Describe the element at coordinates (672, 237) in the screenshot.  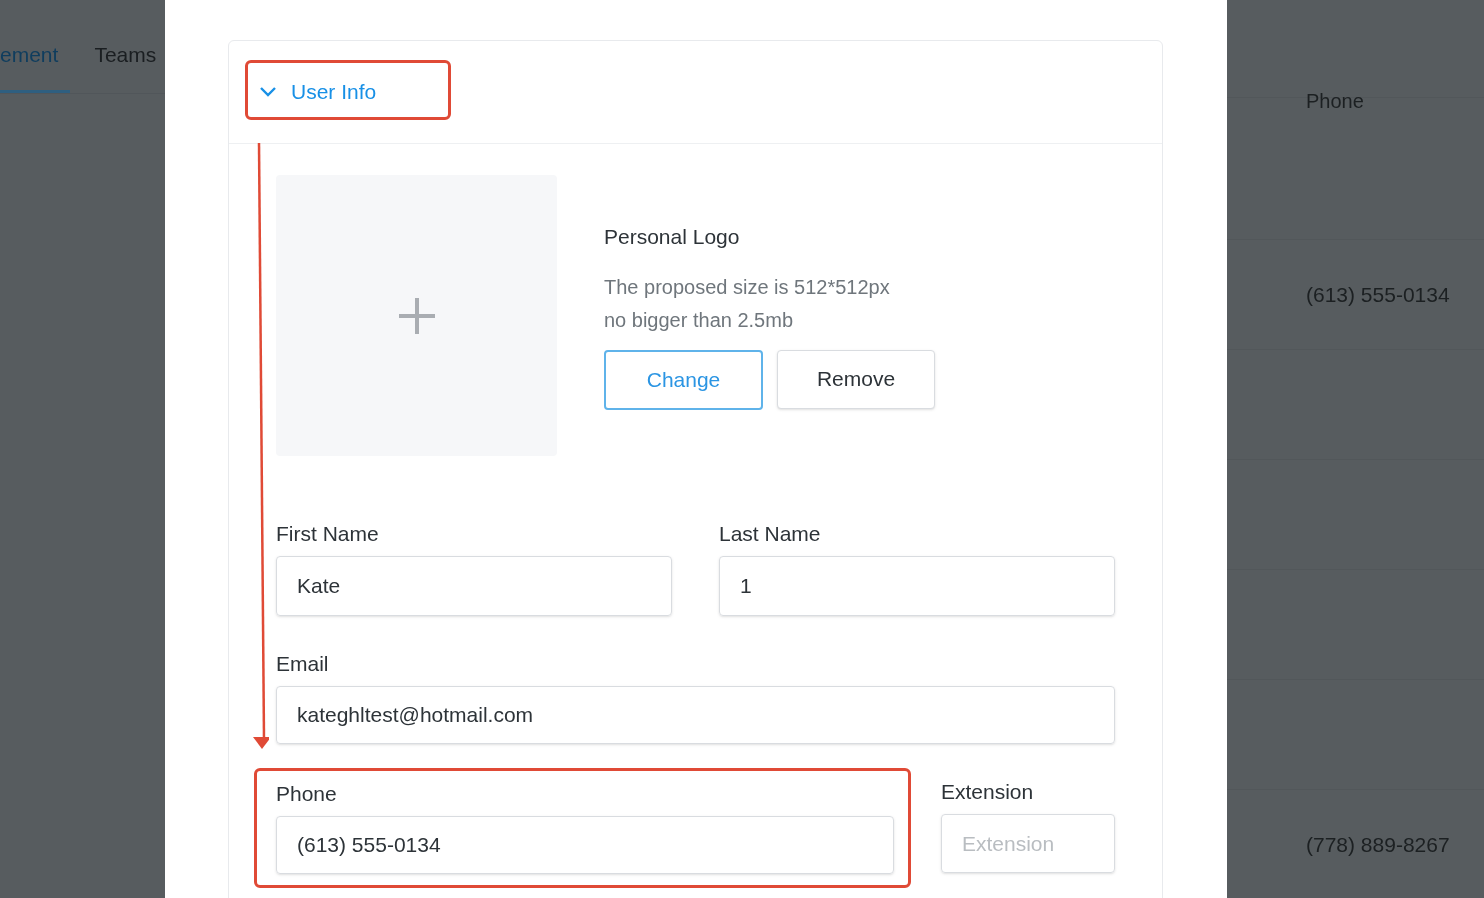
I see `logo-title: Personal Logo` at that location.